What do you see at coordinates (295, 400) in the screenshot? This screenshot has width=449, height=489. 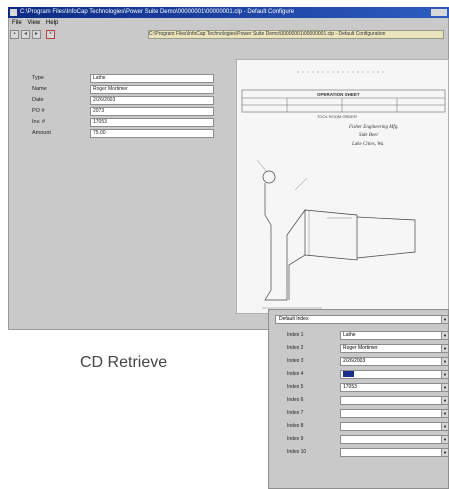 I see `index-label: Index 6` at bounding box center [295, 400].